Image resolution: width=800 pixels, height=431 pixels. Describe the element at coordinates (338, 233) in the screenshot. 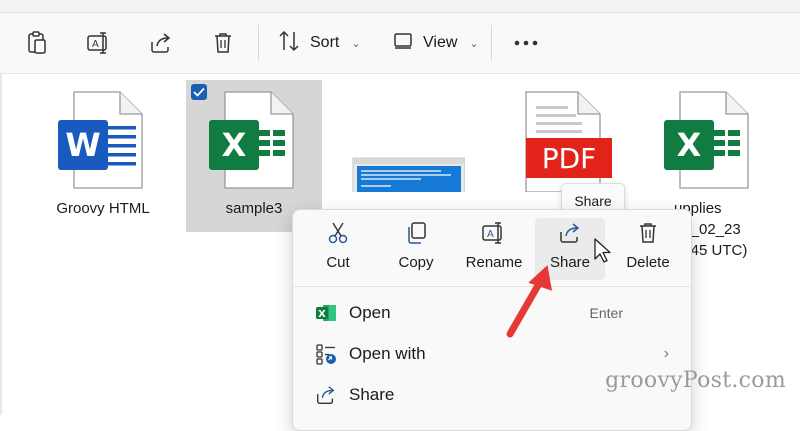

I see `scissors-icon` at that location.